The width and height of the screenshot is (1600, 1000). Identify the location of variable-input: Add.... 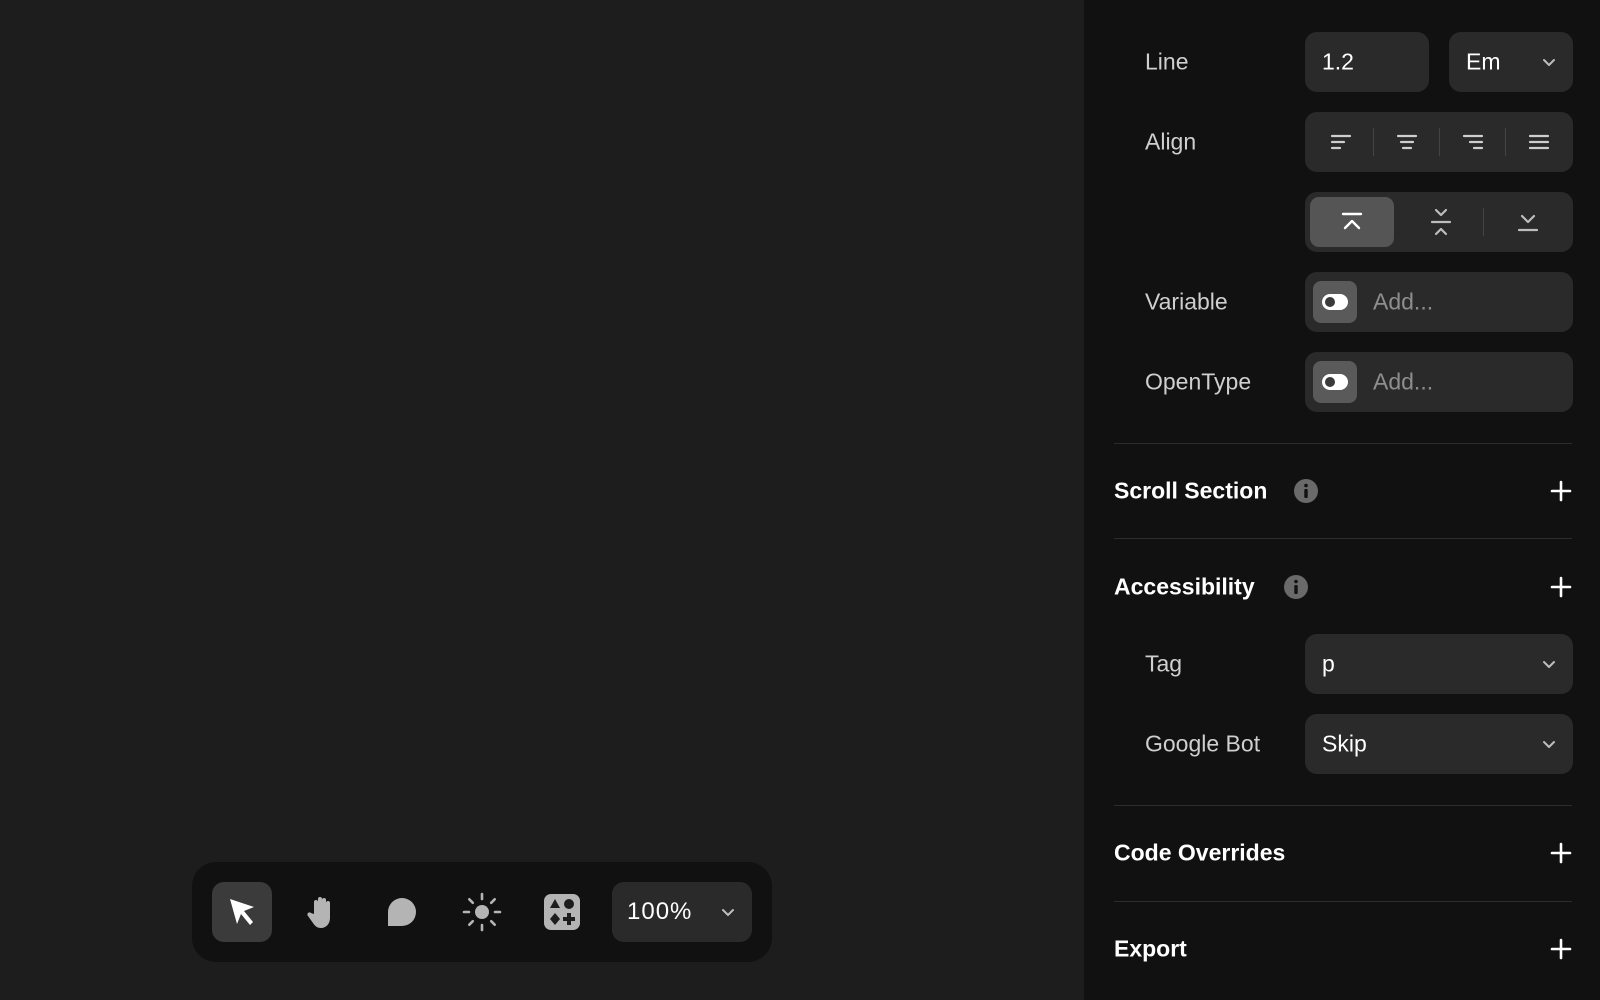
(1439, 302).